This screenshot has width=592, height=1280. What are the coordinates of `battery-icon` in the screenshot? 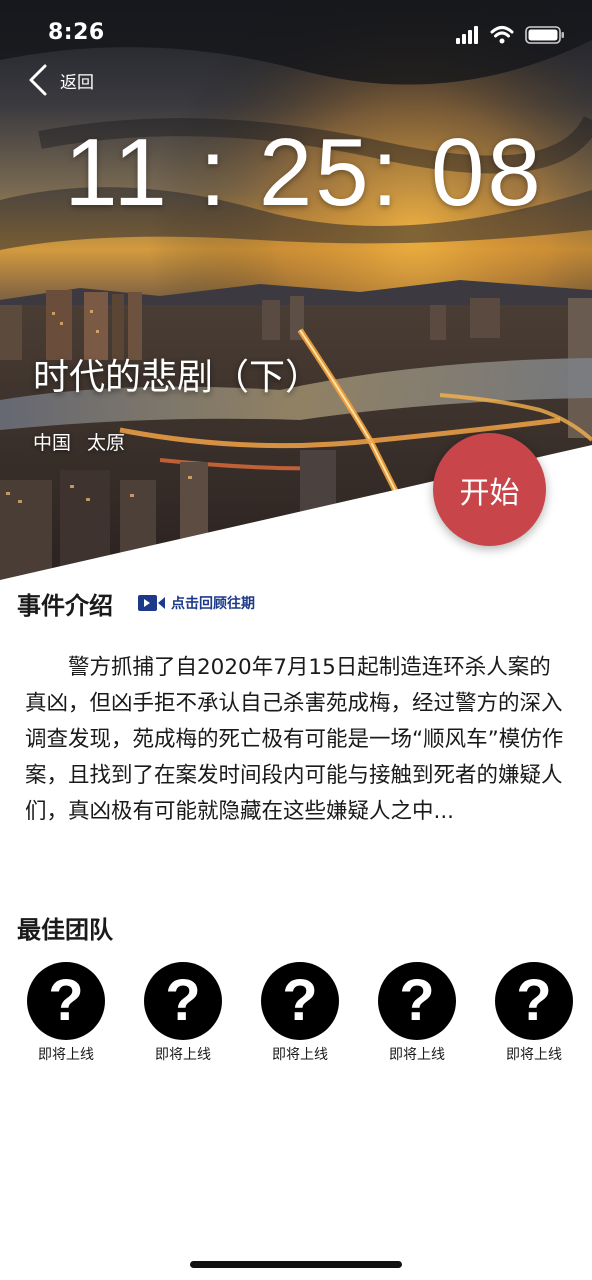 It's located at (544, 35).